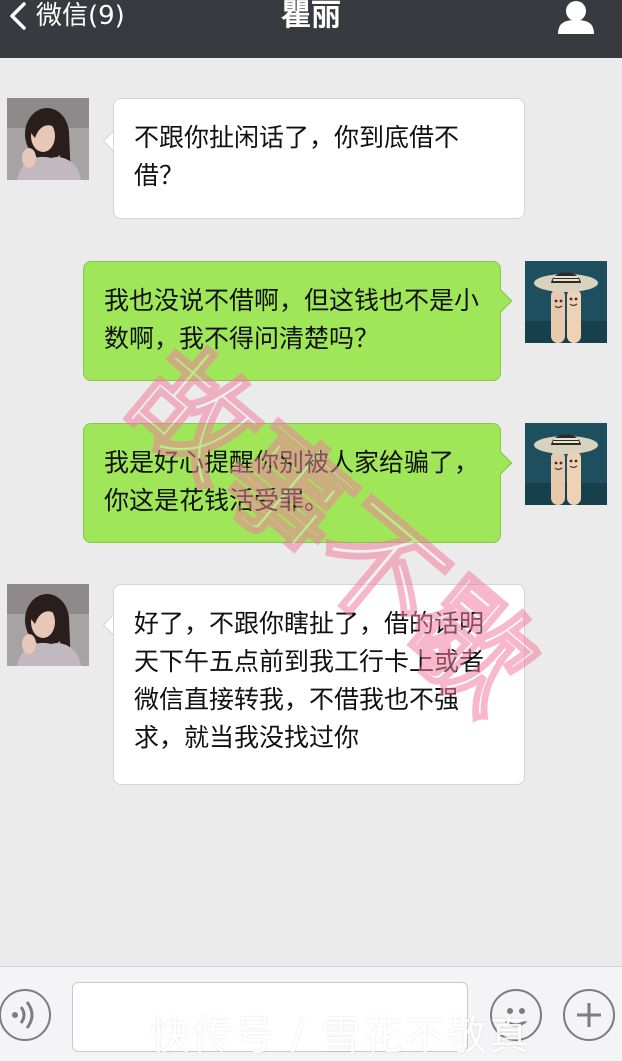 This screenshot has width=622, height=1061. I want to click on message-text: 不跟你扯闲话了，你到底借不借？, so click(297, 156).